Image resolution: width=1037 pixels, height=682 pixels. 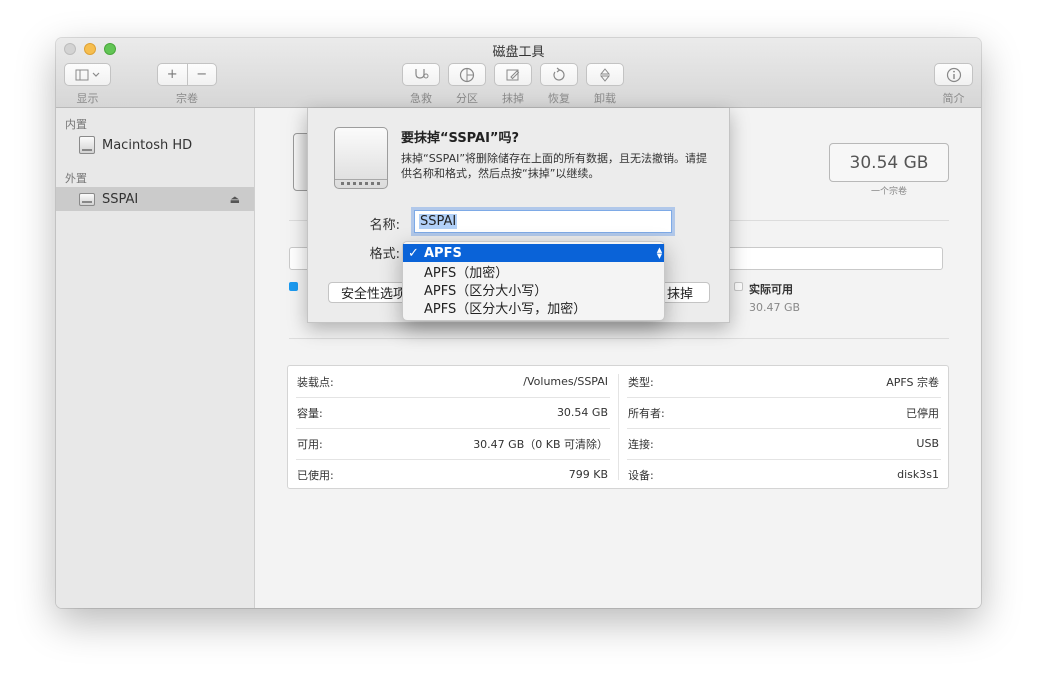 I want to click on info-value: 30.47 GB（0 KB 可清除）, so click(x=540, y=444).